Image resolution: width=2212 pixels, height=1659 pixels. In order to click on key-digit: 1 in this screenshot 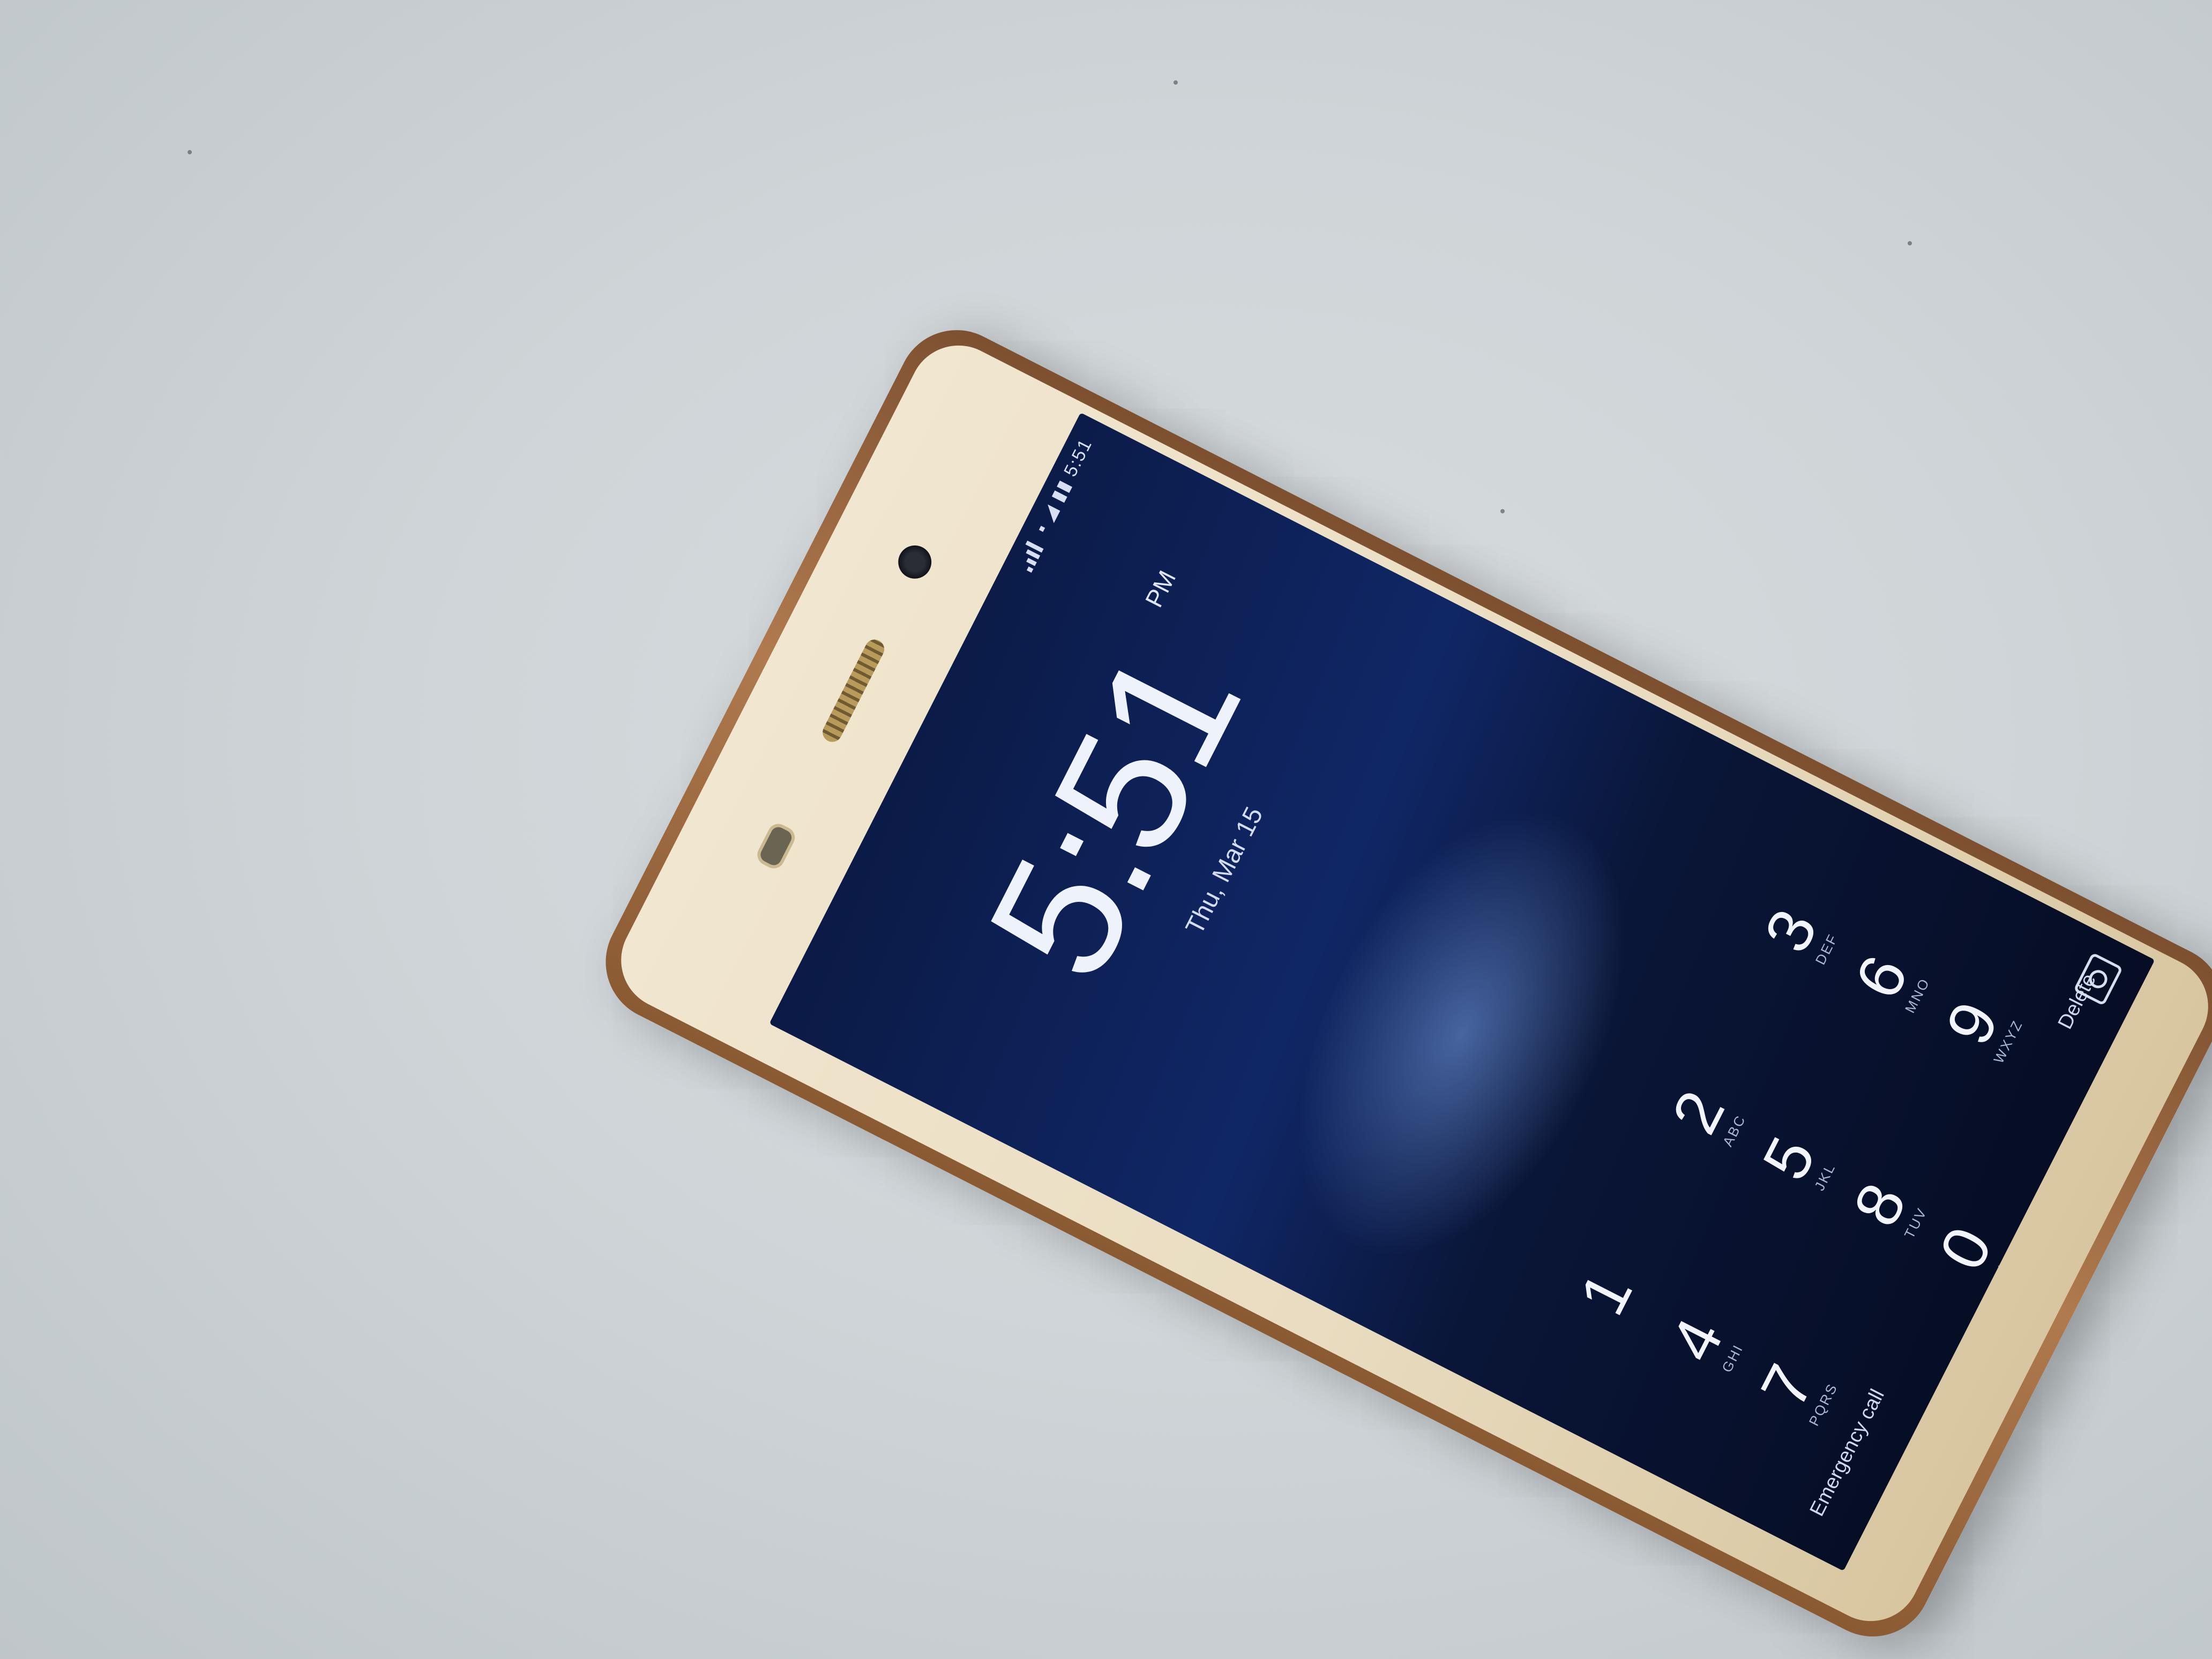, I will do `click(1606, 1293)`.